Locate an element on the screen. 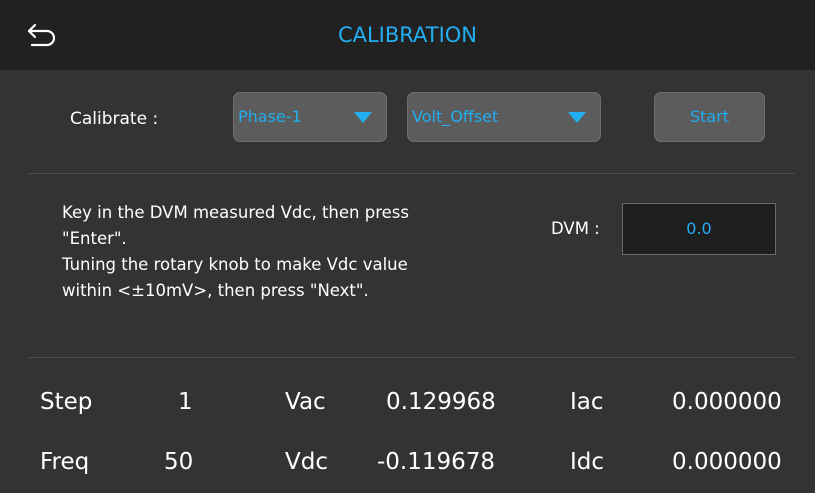 This screenshot has width=815, height=493. freq-value: 50 is located at coordinates (179, 462).